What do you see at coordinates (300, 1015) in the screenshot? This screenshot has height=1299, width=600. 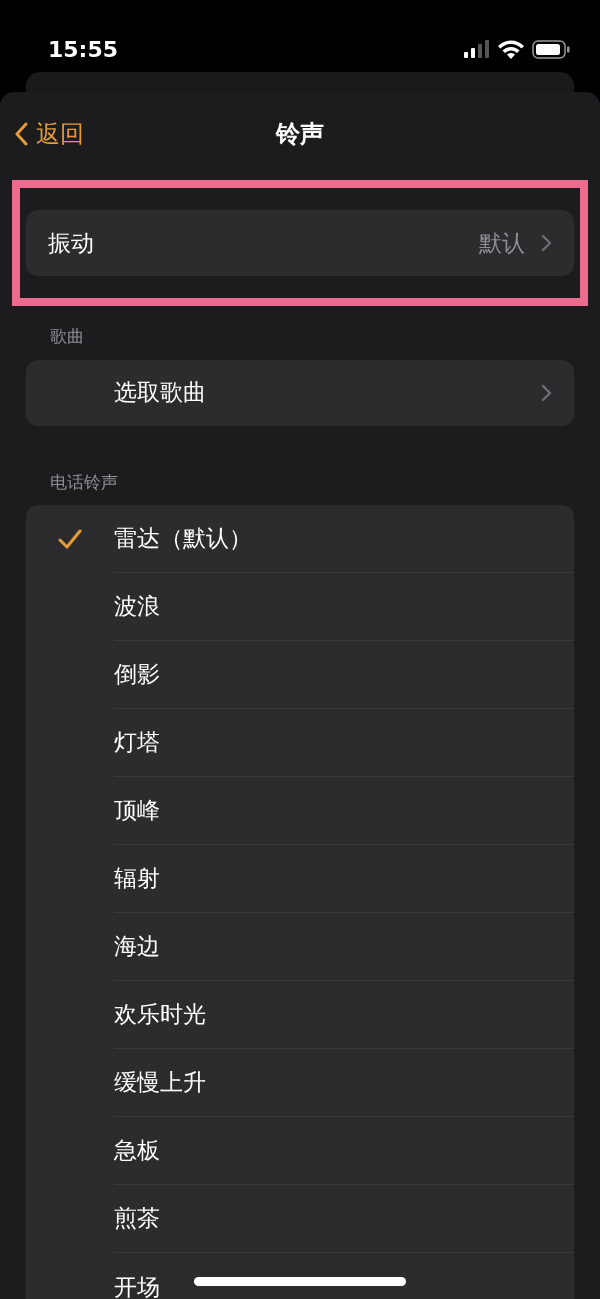 I see `ringtone-option: 欢乐时光` at bounding box center [300, 1015].